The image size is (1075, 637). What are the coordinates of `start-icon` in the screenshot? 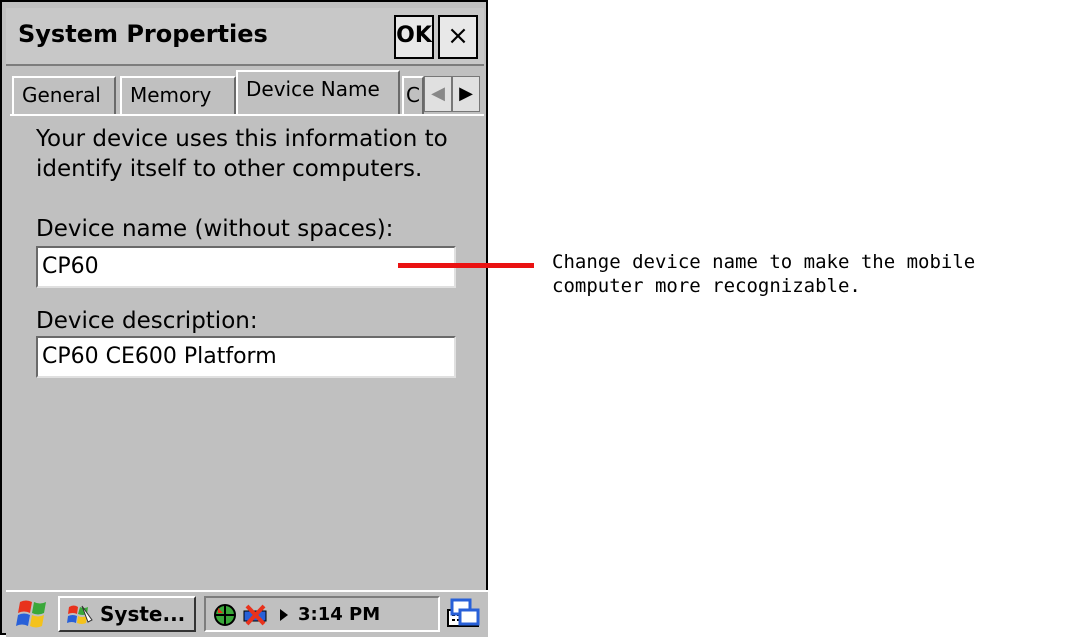 It's located at (33, 614).